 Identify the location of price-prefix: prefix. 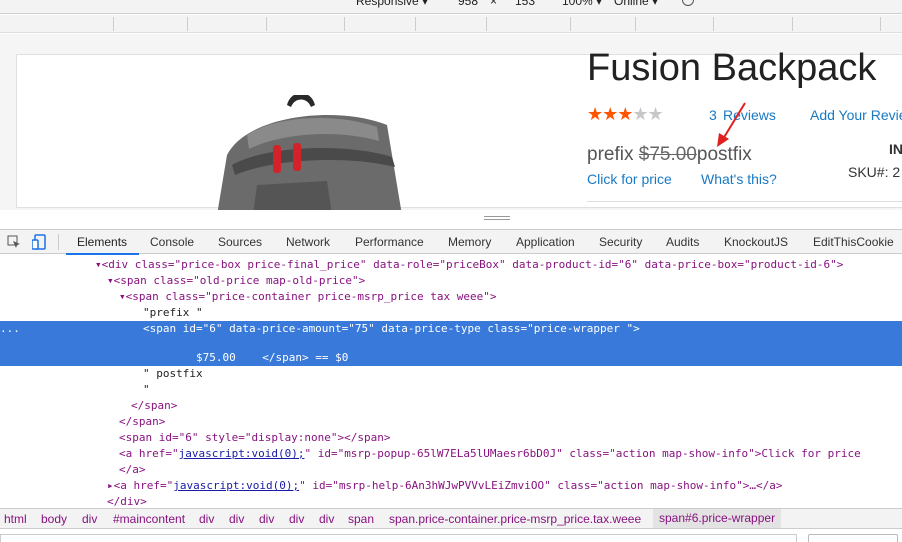
(610, 154).